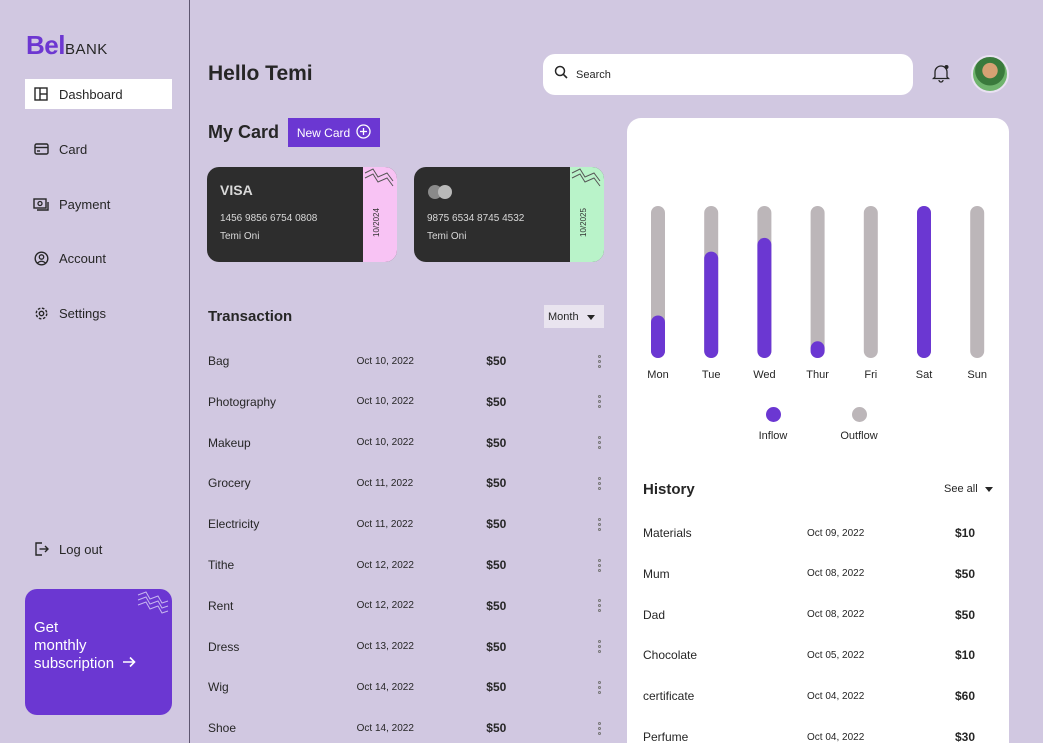 This screenshot has height=743, width=1043. I want to click on x-tick-label: Fri, so click(870, 375).